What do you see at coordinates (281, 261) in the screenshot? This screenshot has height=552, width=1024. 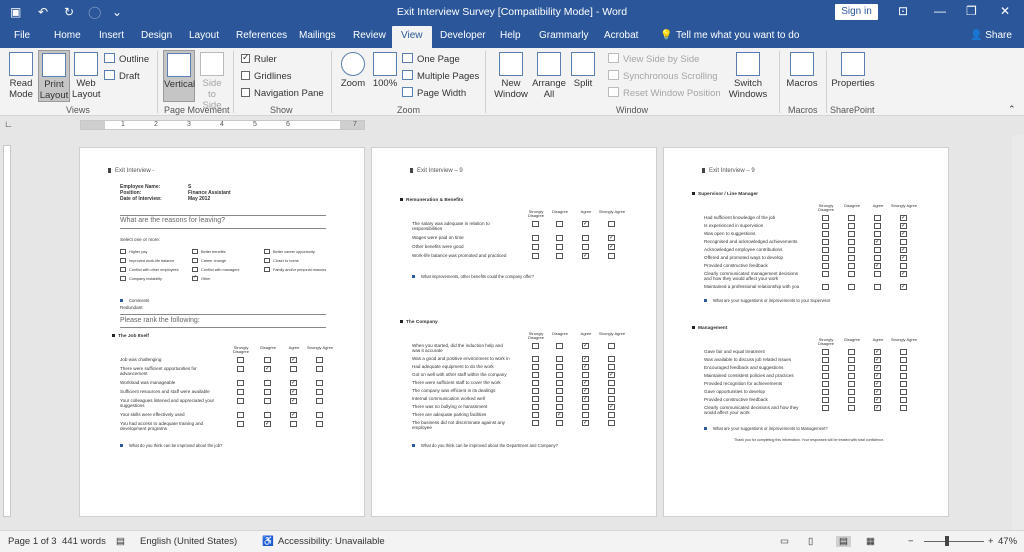 I see `reason-option: Closer to home` at bounding box center [281, 261].